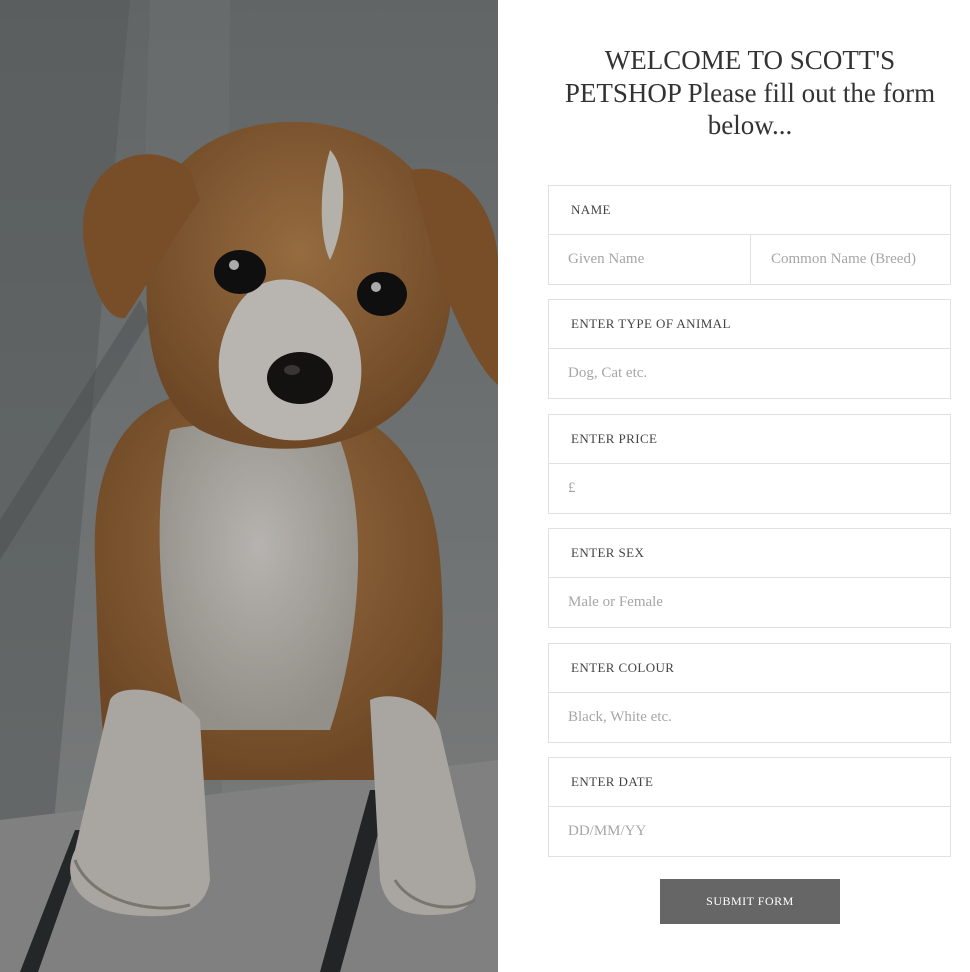 This screenshot has width=970, height=972. I want to click on name-field-group: NAME, so click(749, 235).